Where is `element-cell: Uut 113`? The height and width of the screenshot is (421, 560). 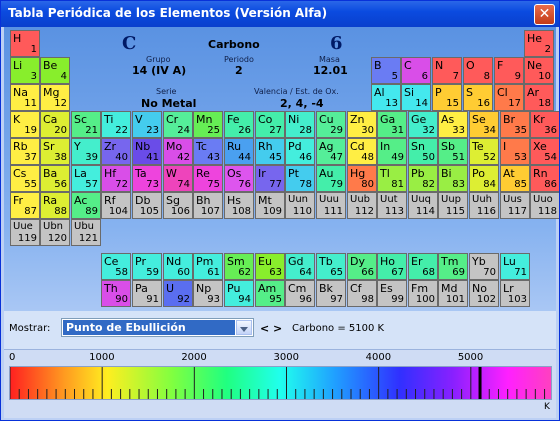 element-cell: Uut 113 is located at coordinates (392, 205).